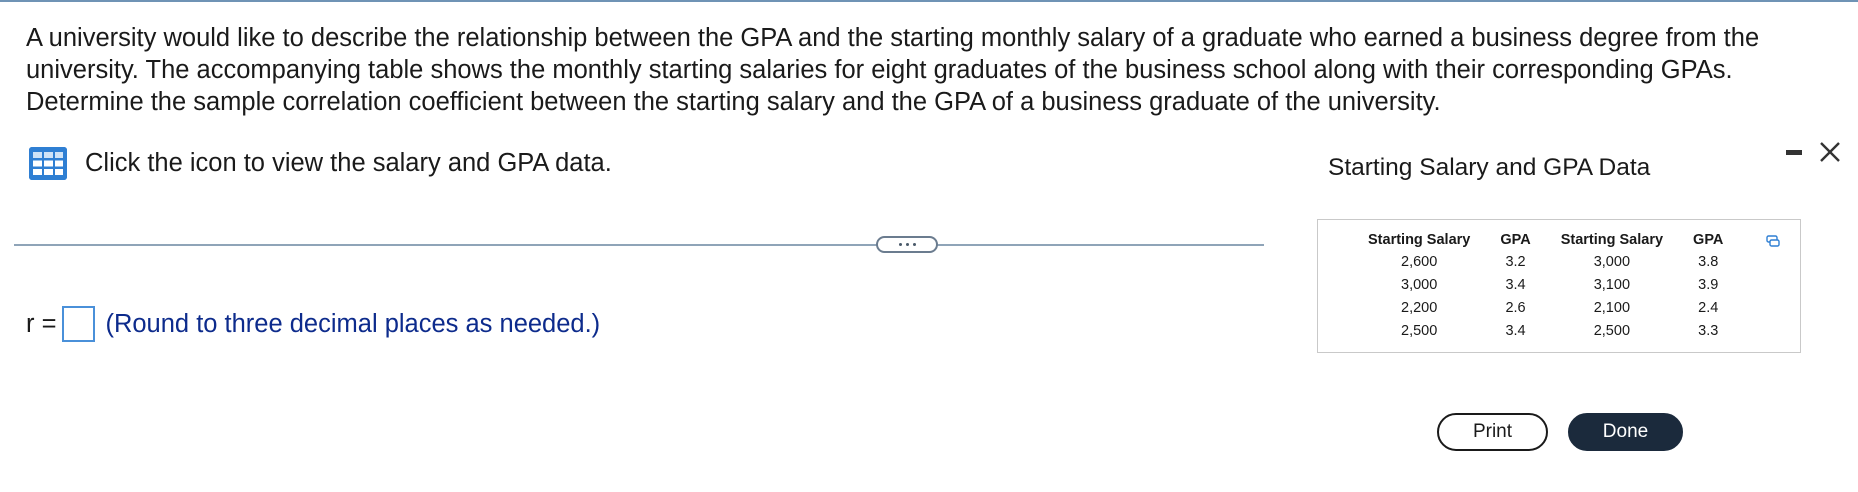 The width and height of the screenshot is (1858, 492). Describe the element at coordinates (1553, 307) in the screenshot. I see `table-row: 2,200 2.6 2,100 2.4` at that location.